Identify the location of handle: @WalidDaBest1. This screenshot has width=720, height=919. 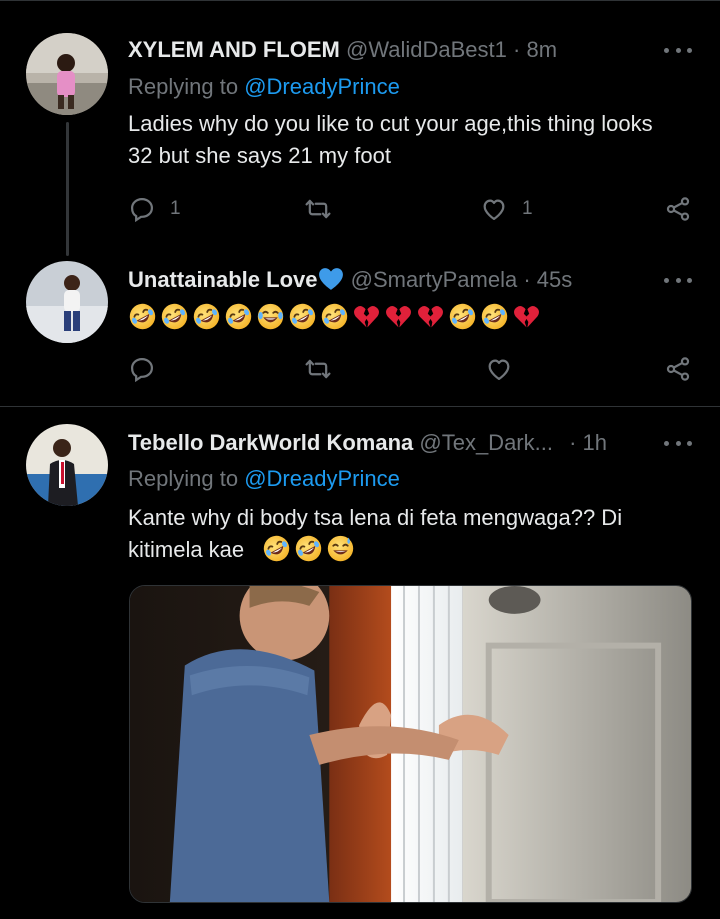
(426, 49).